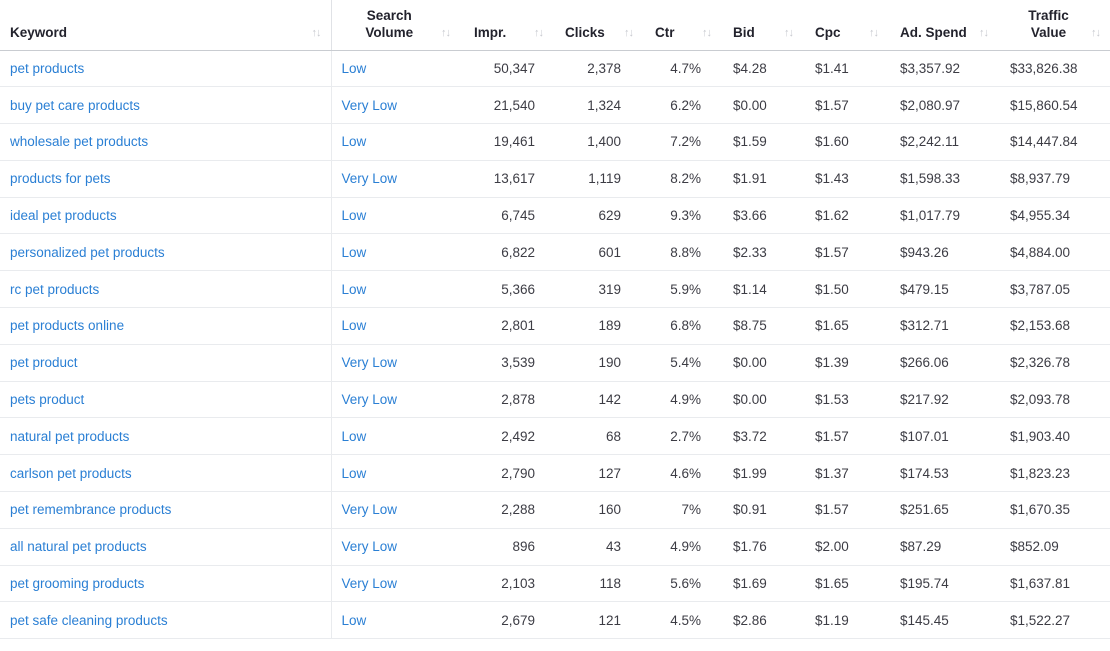  Describe the element at coordinates (685, 105) in the screenshot. I see `cell-ctr-text: 6.2%` at that location.